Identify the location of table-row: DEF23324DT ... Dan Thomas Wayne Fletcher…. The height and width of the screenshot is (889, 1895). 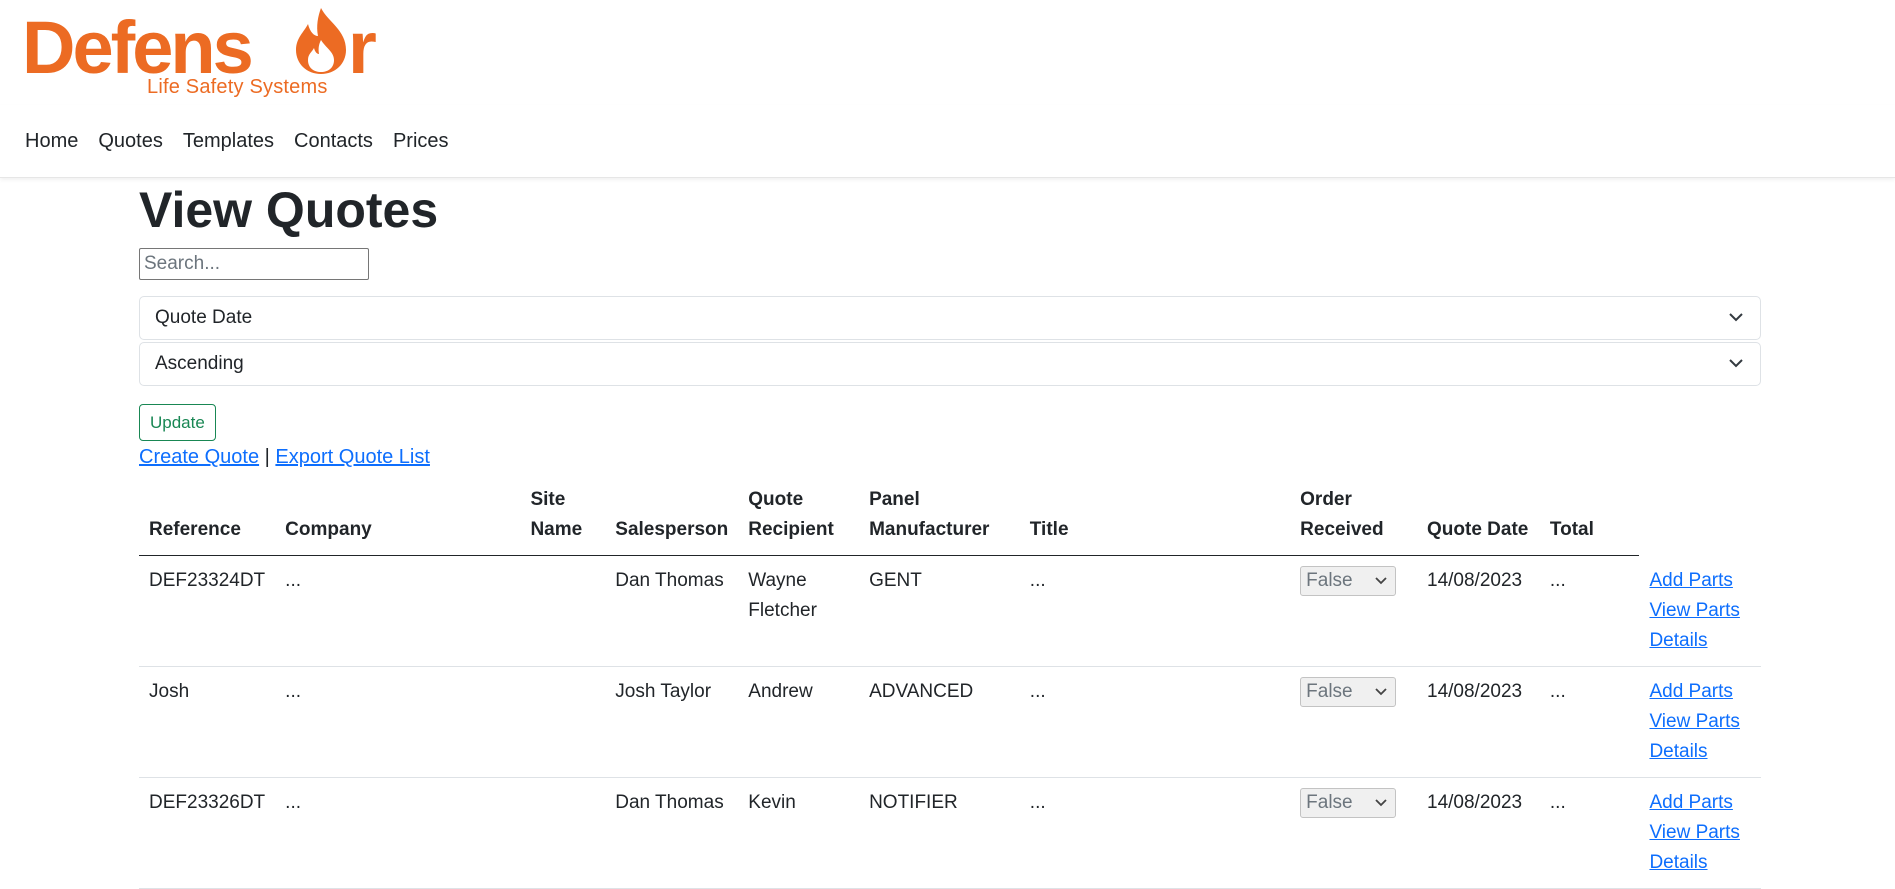
(950, 611).